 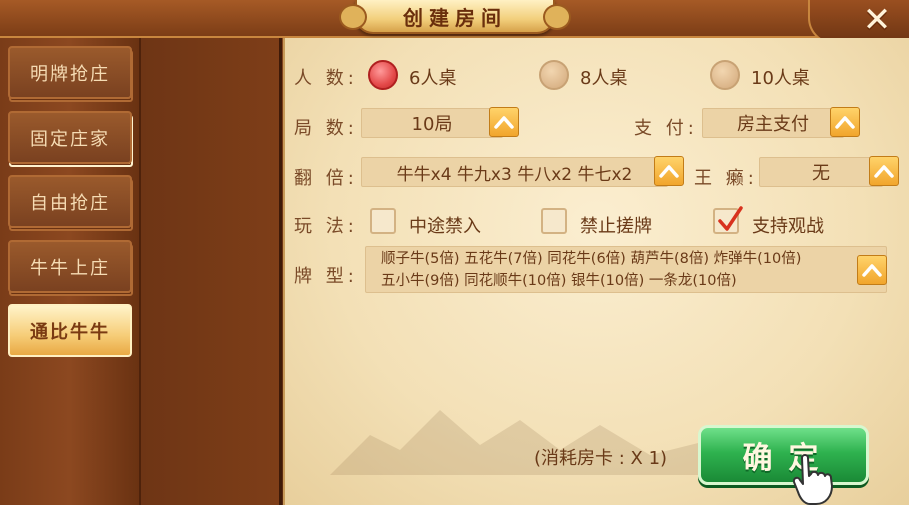 I want to click on card-types-dropdown-button, so click(x=872, y=270).